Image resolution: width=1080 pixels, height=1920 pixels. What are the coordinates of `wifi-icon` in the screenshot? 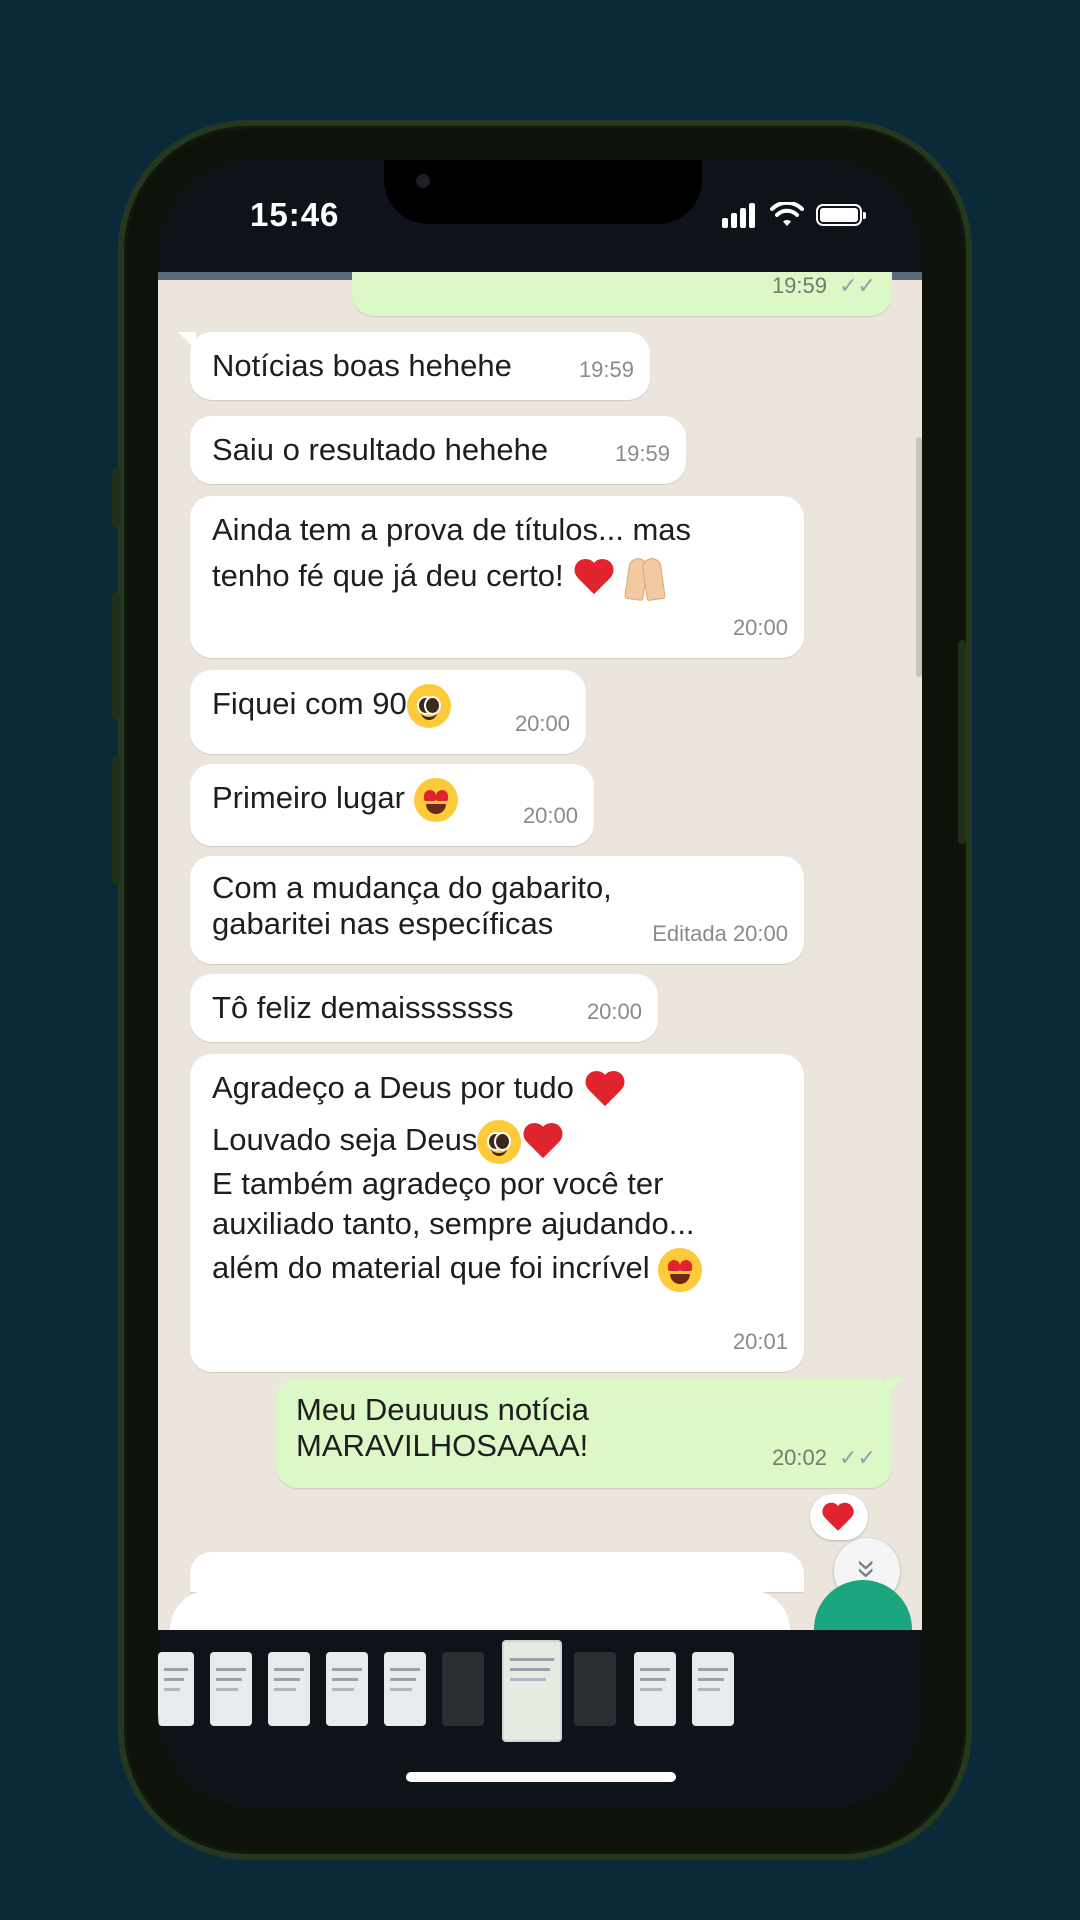 It's located at (787, 214).